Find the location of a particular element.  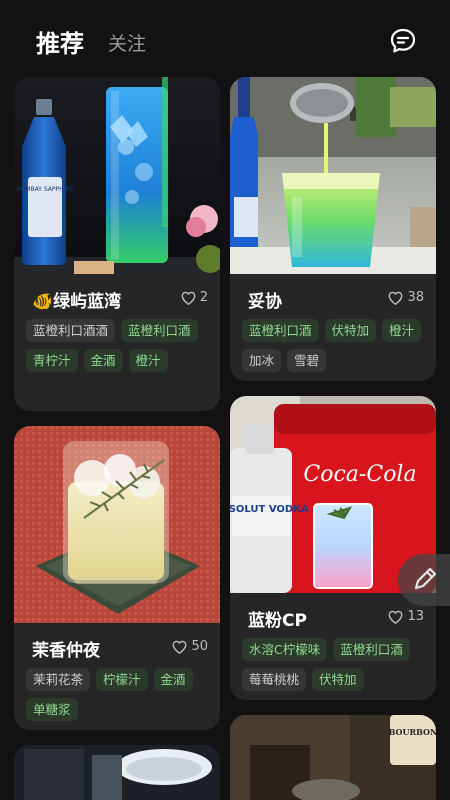

floating-edit-button is located at coordinates (424, 580).